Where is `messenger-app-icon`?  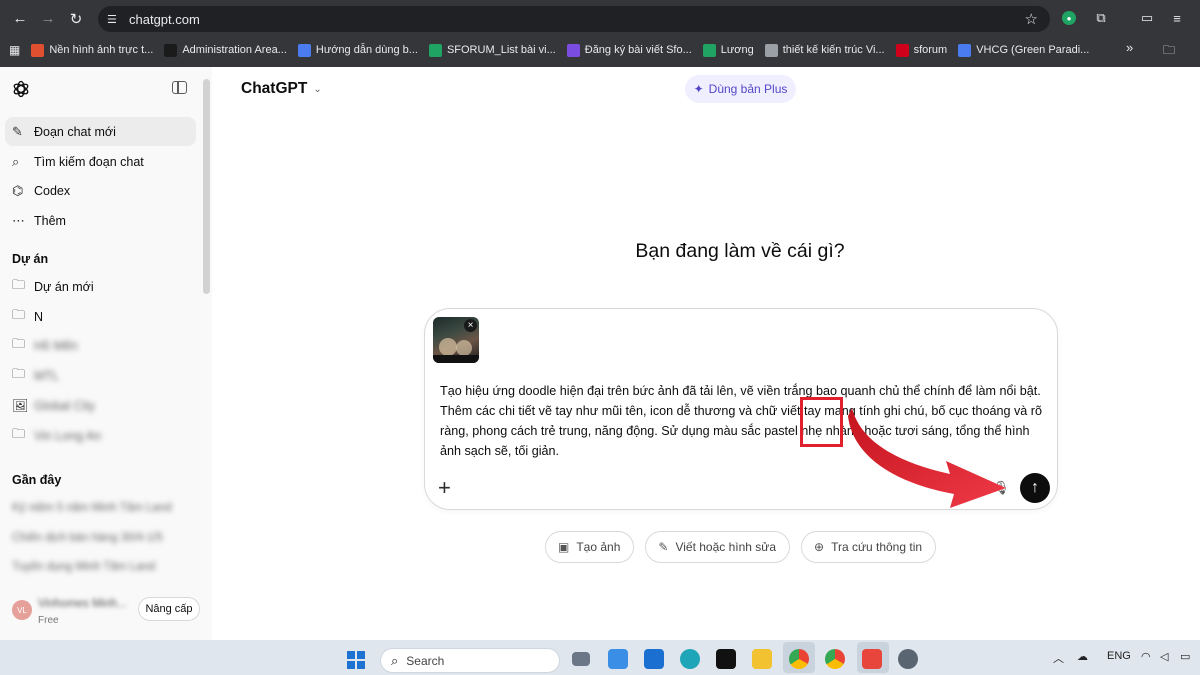 messenger-app-icon is located at coordinates (872, 659).